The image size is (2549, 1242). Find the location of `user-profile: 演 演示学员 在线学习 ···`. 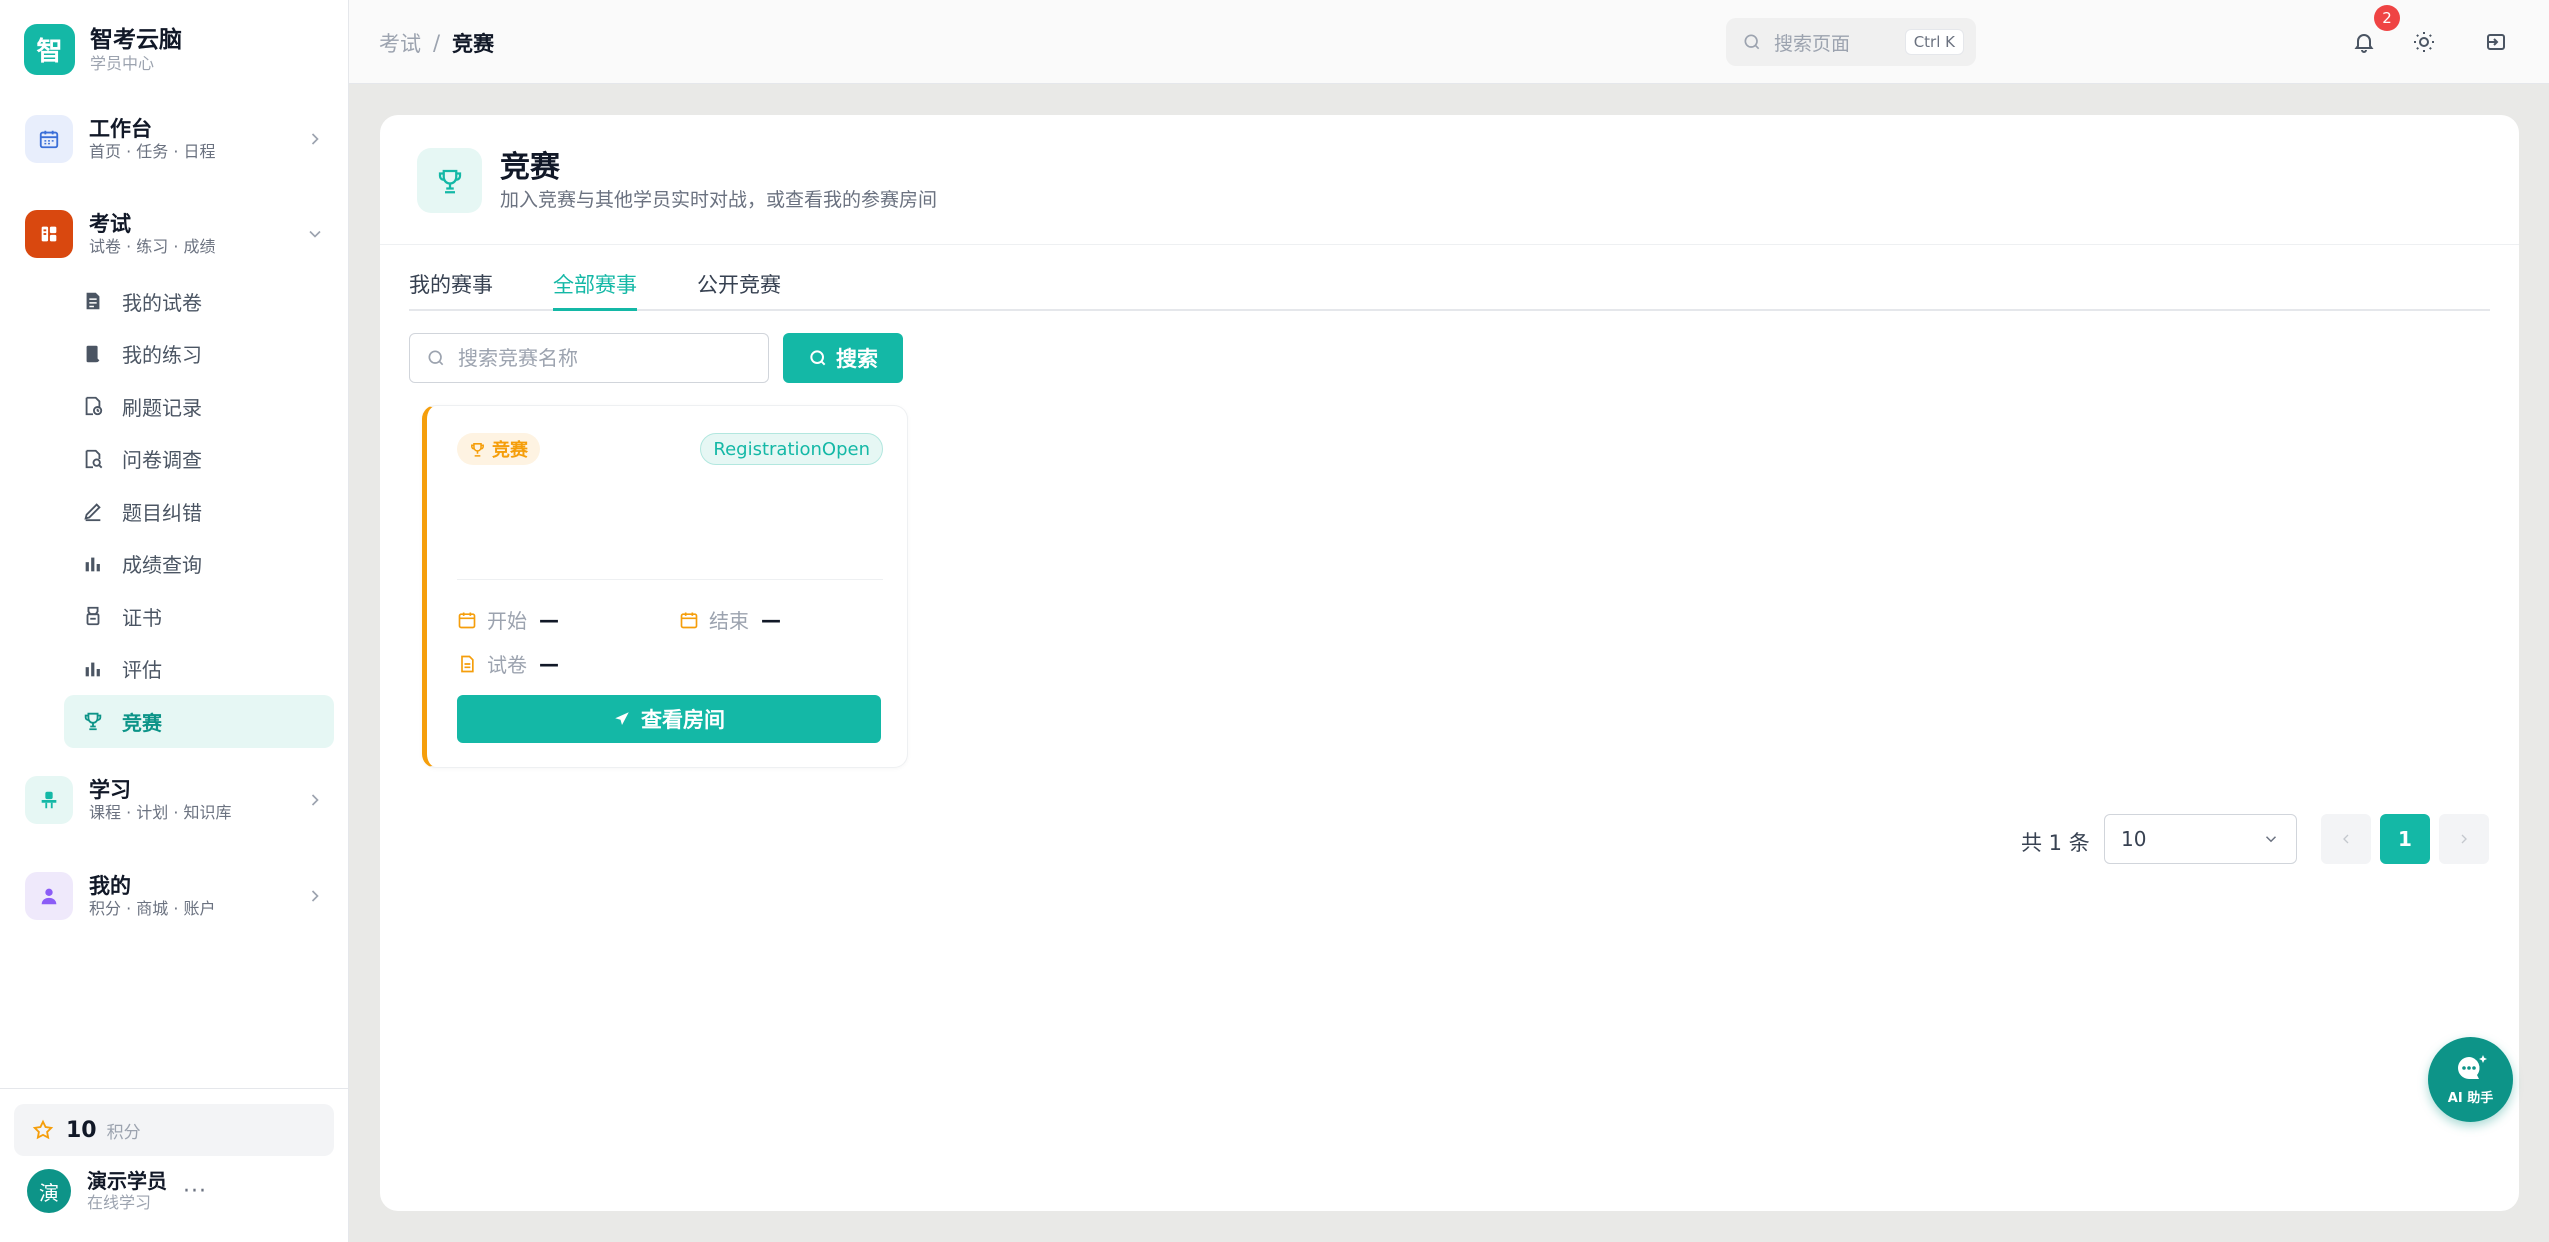

user-profile: 演 演示学员 在线学习 ··· is located at coordinates (117, 1191).